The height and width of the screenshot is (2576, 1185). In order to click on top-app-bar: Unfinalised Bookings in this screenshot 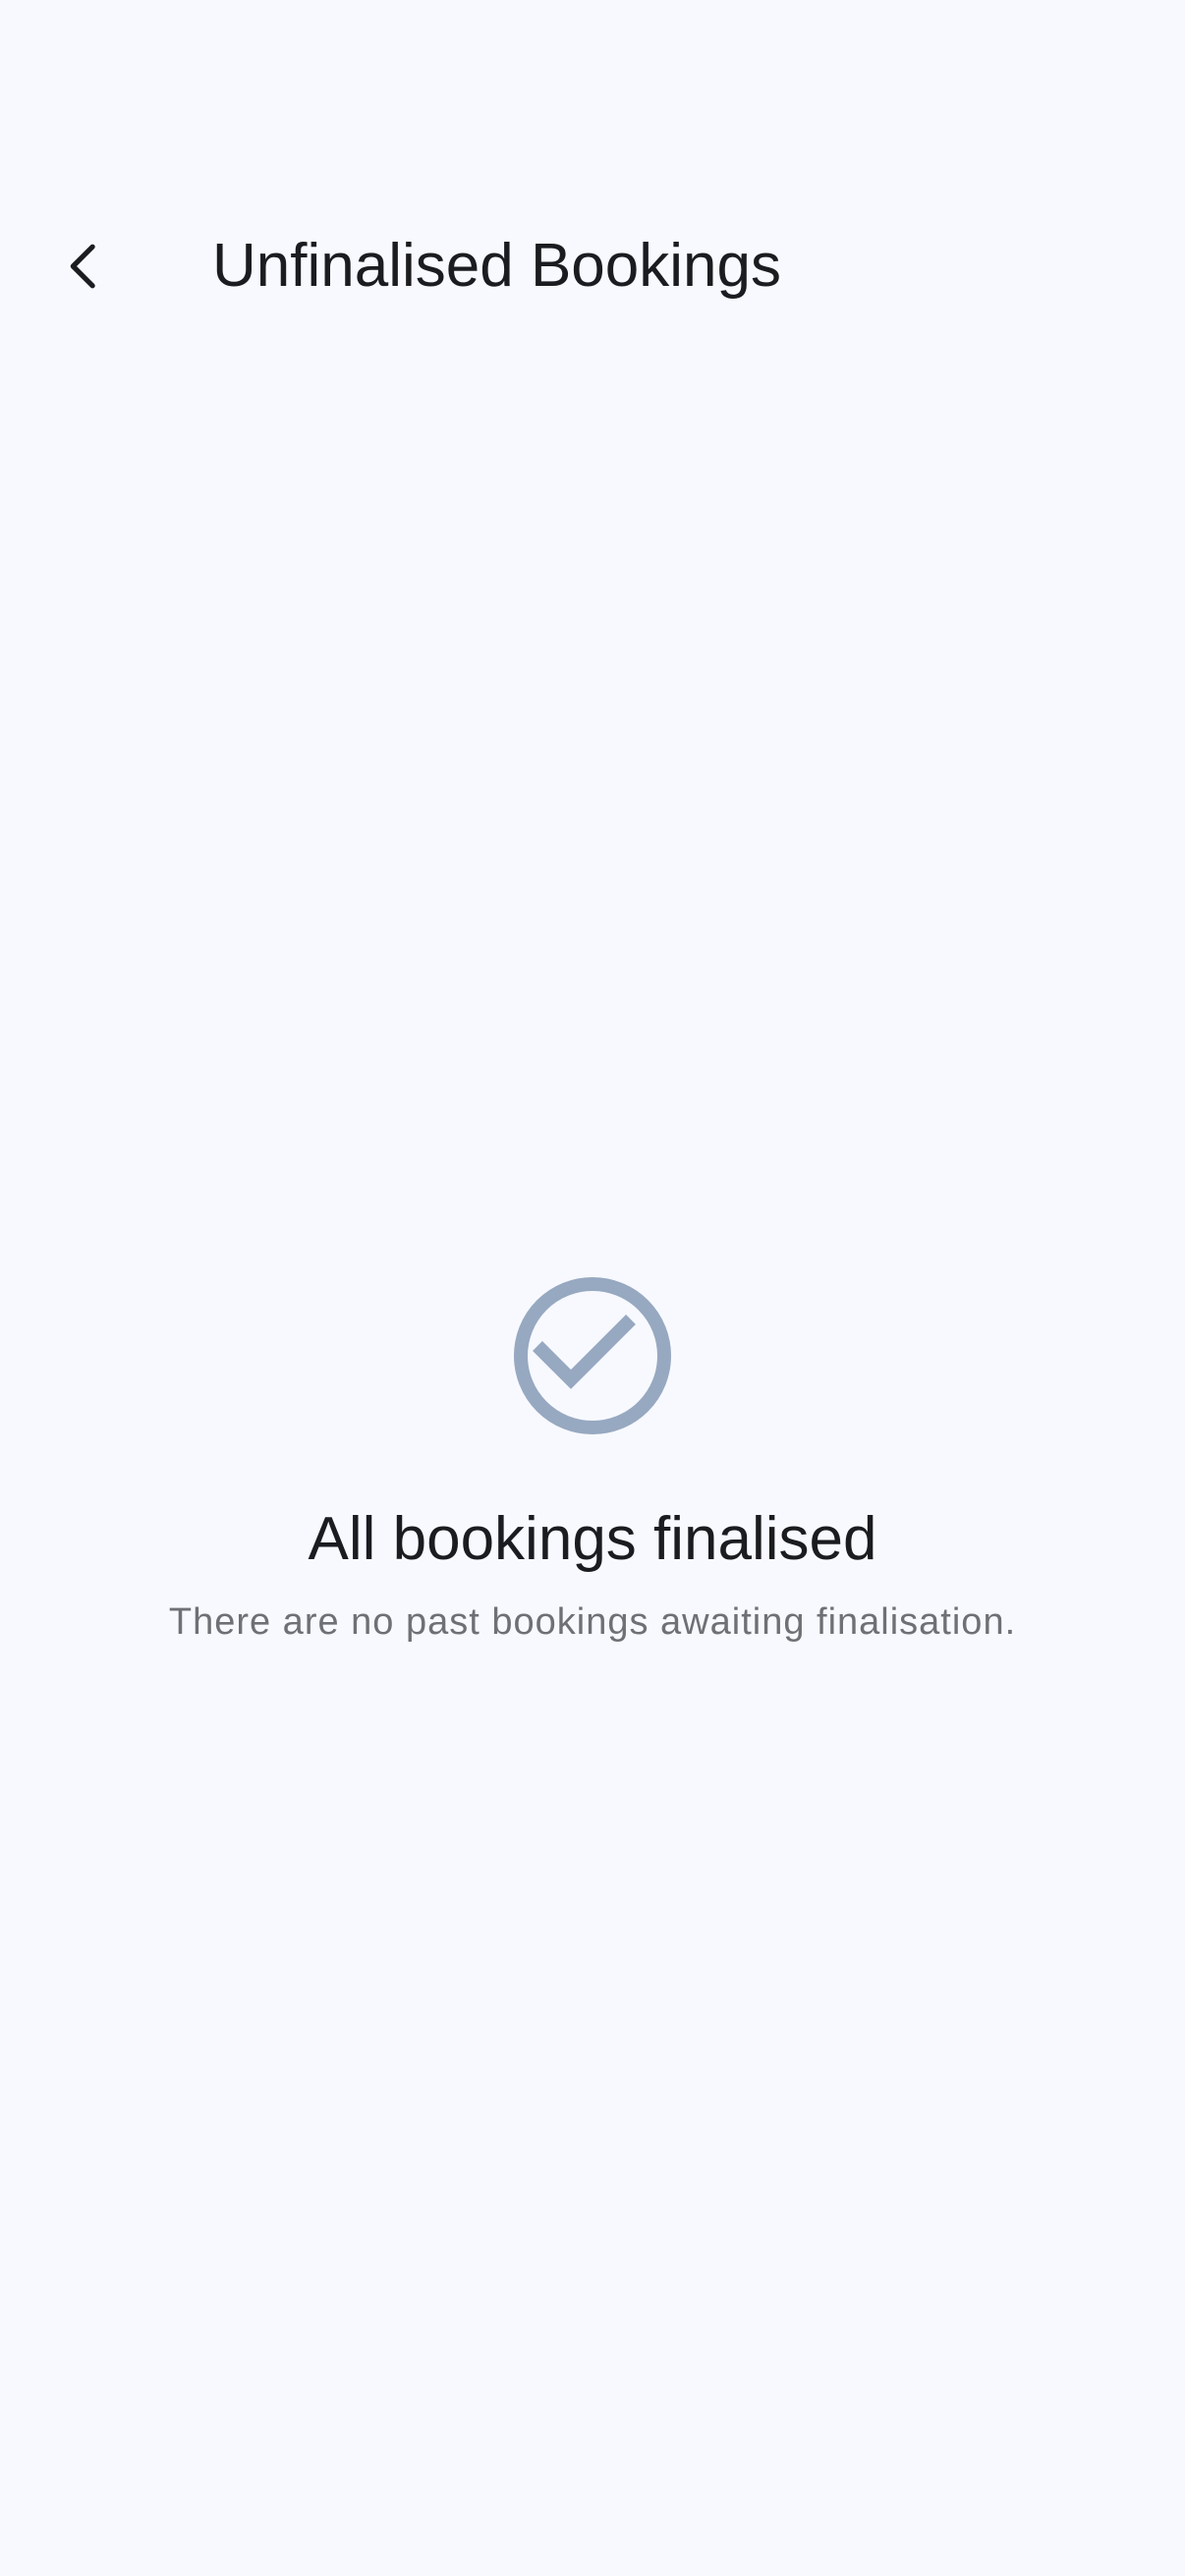, I will do `click(592, 266)`.